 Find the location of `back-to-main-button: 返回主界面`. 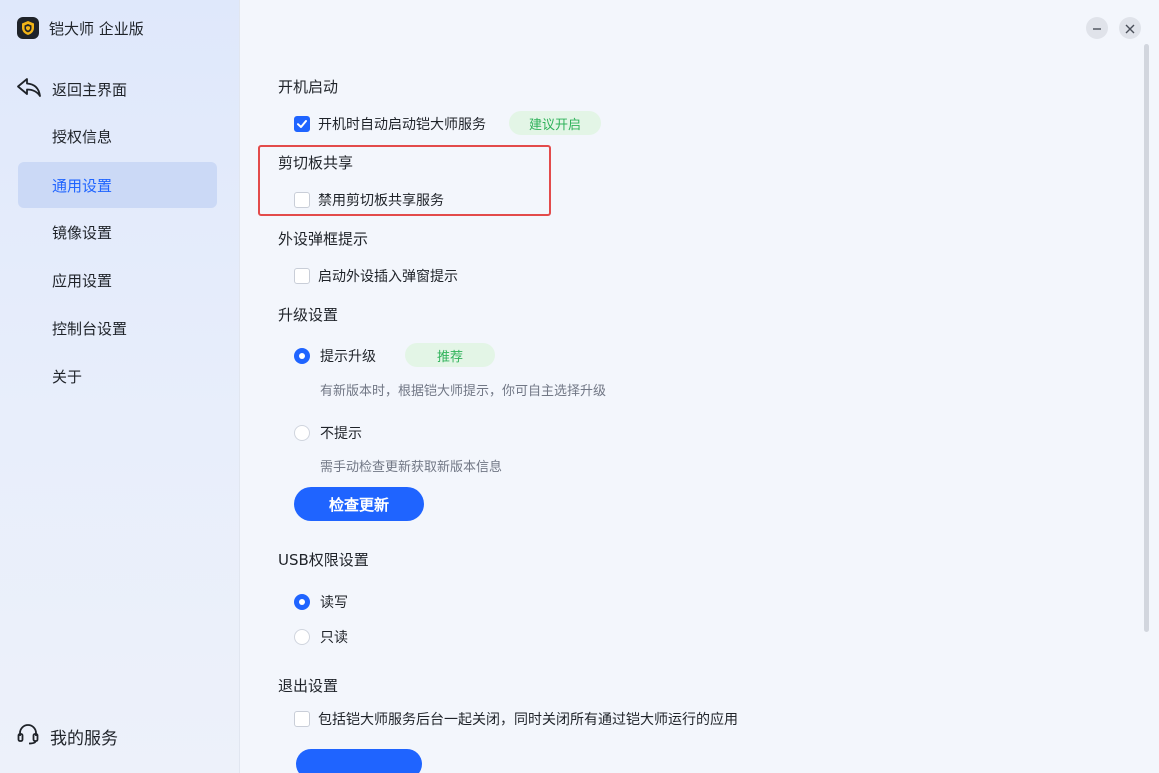

back-to-main-button: 返回主界面 is located at coordinates (71, 89).